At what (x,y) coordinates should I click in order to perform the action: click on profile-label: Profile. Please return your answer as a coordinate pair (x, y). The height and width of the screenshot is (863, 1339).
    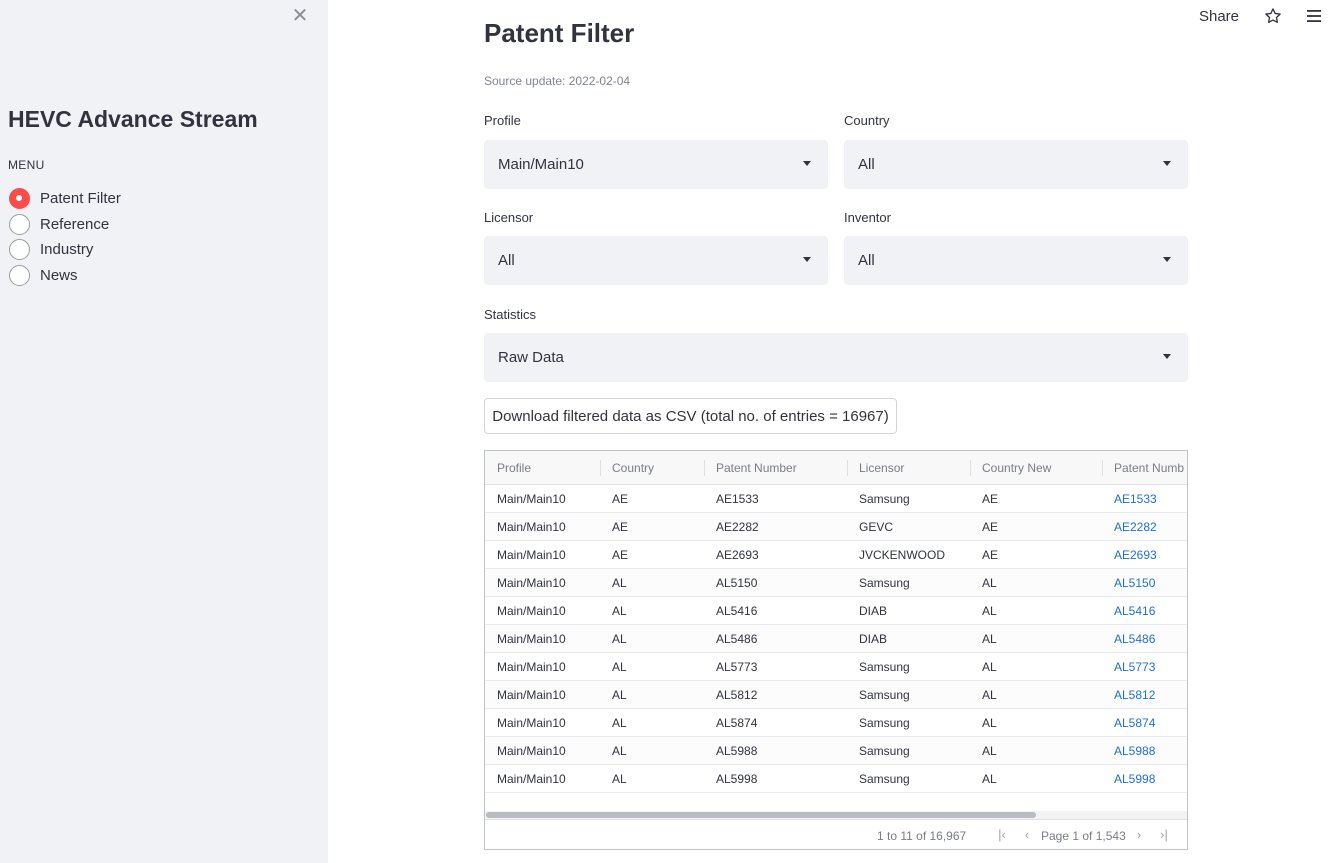
    Looking at the image, I should click on (502, 120).